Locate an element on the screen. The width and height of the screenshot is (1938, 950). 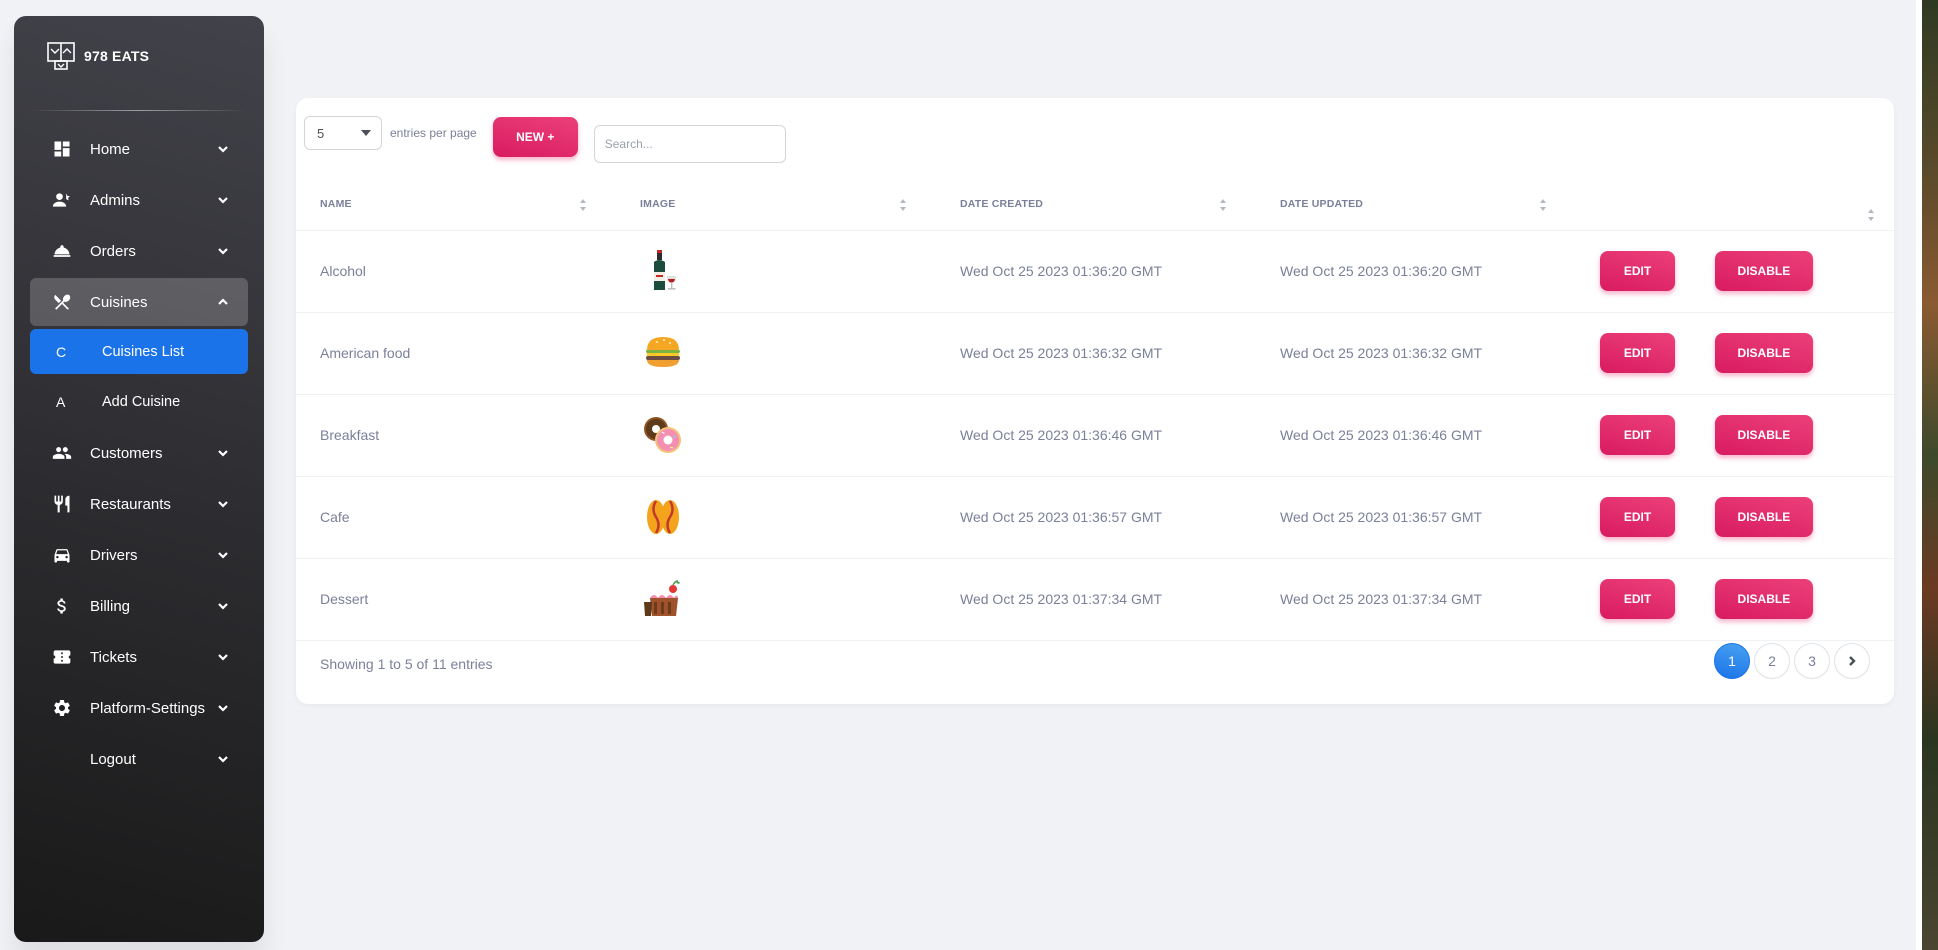
brand: 978 EATS is located at coordinates (139, 56).